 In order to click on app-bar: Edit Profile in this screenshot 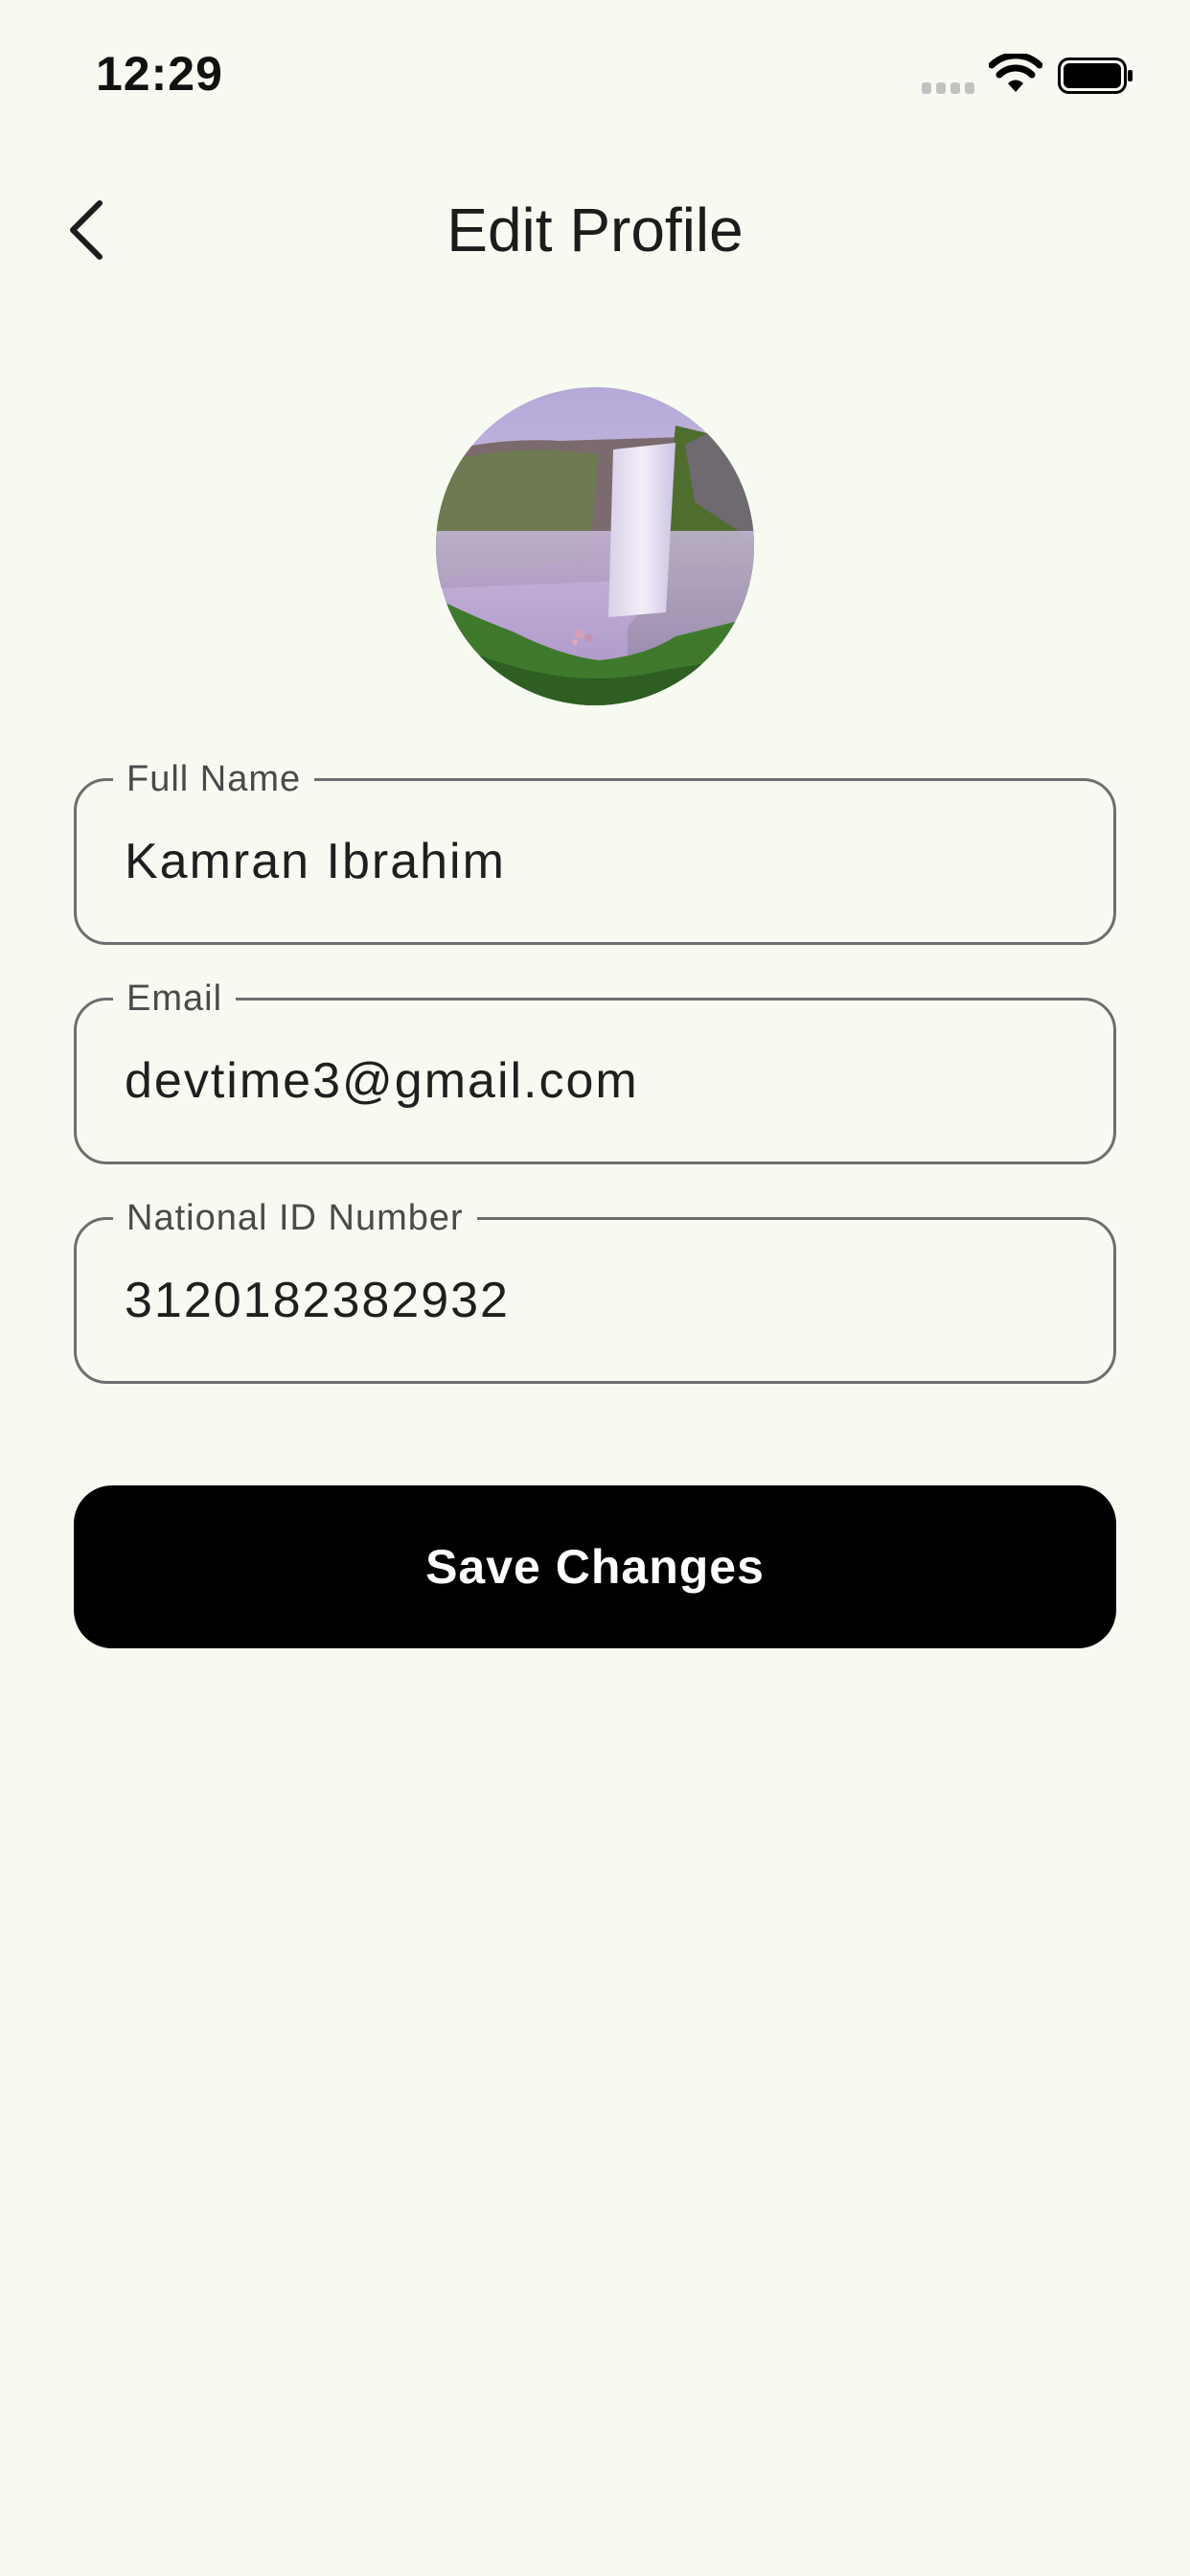, I will do `click(595, 230)`.